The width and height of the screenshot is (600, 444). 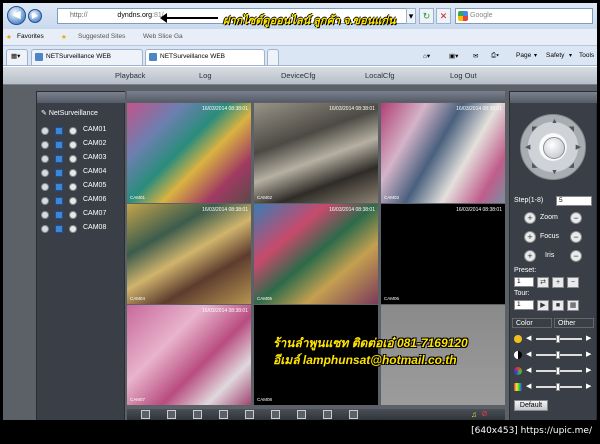 What do you see at coordinates (189, 355) in the screenshot?
I see `video-cell: 16/03/2014 08:38:01 CAM07` at bounding box center [189, 355].